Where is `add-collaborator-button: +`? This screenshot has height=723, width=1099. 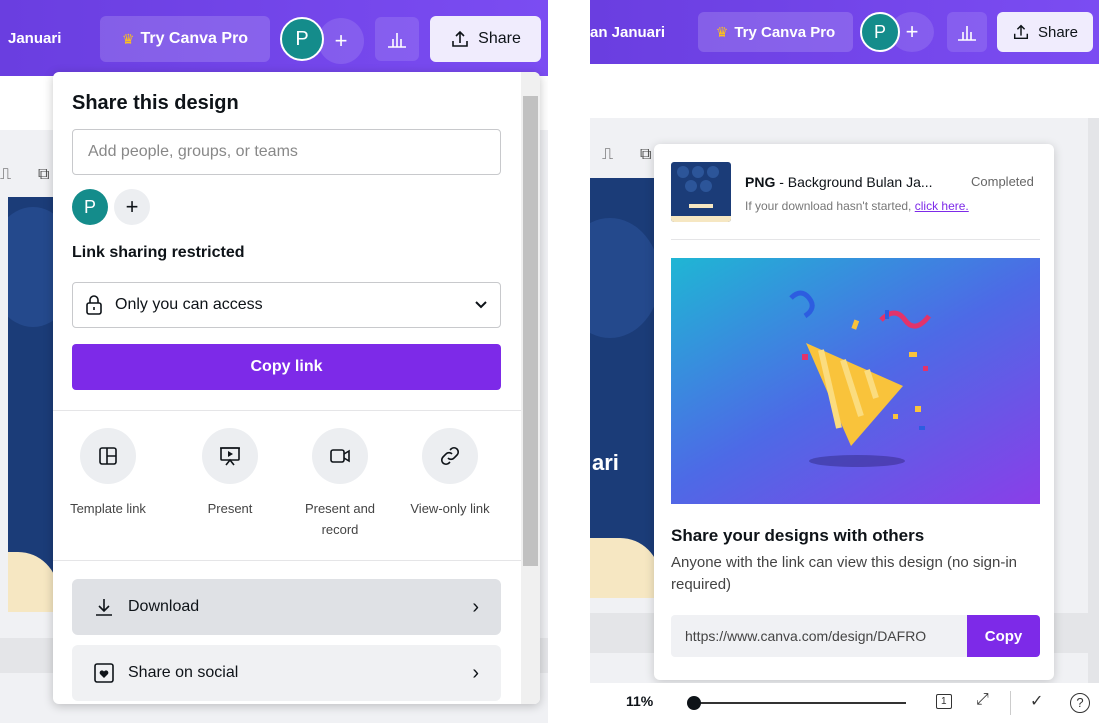
add-collaborator-button: + is located at coordinates (341, 41).